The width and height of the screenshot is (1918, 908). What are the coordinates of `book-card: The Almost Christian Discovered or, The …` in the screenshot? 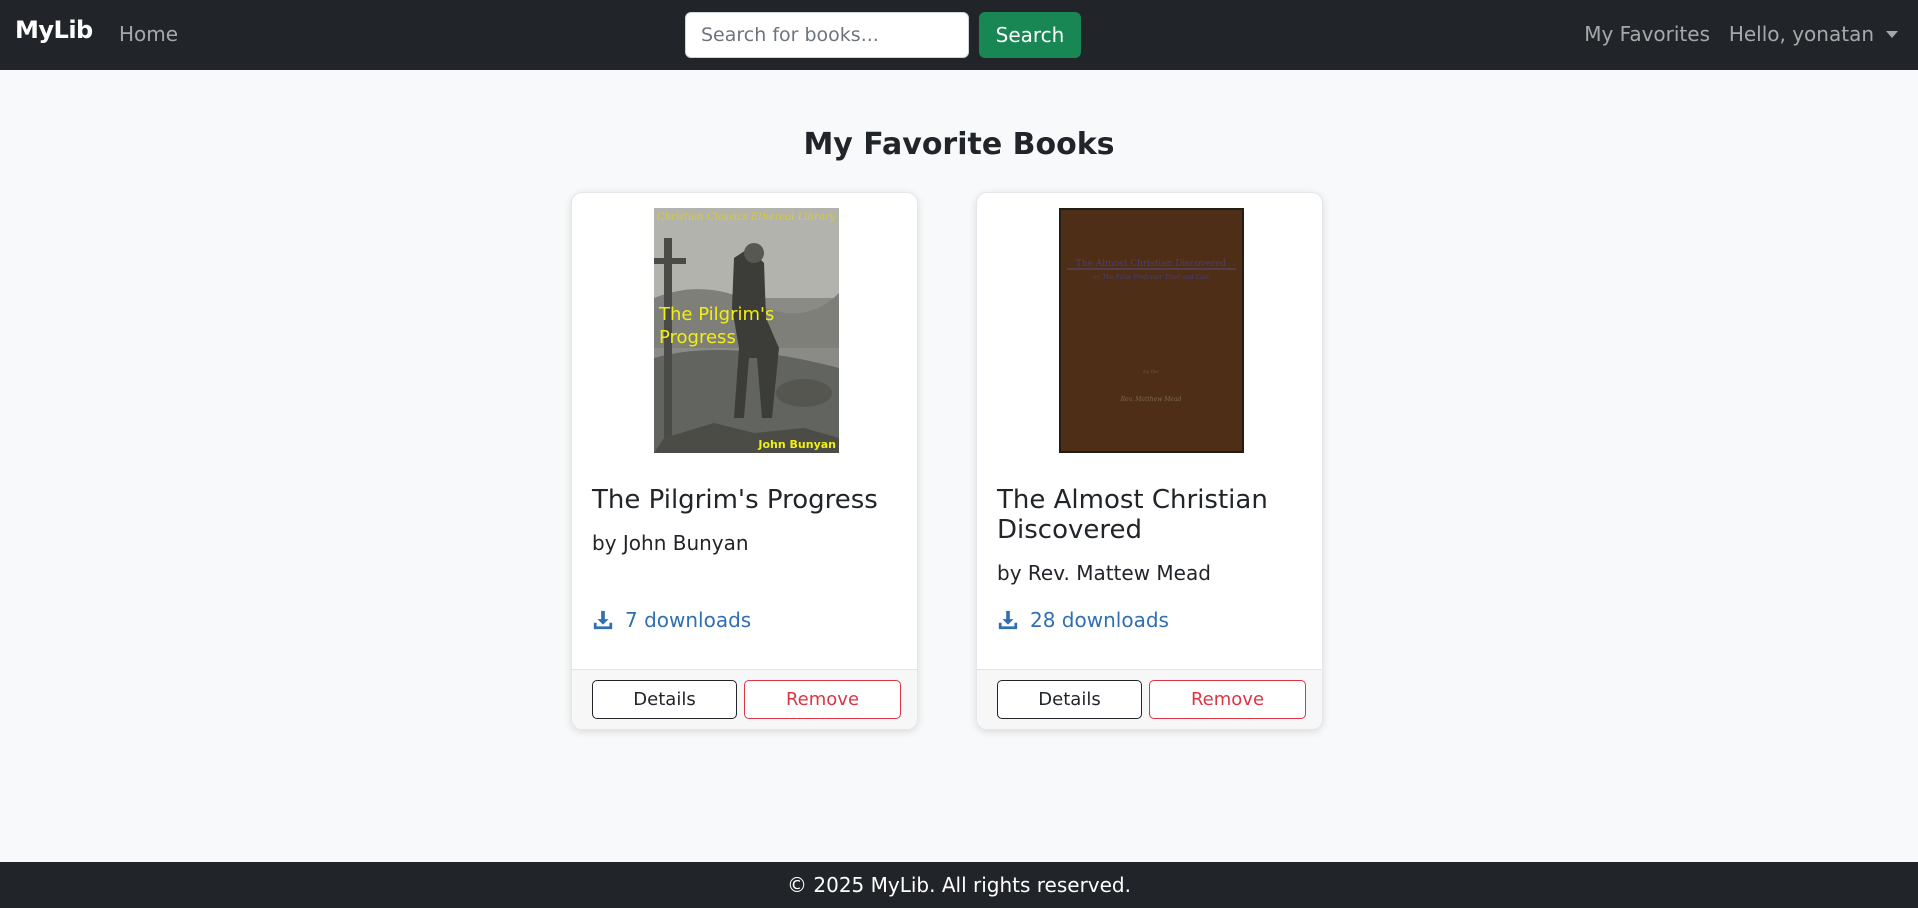 It's located at (1149, 461).